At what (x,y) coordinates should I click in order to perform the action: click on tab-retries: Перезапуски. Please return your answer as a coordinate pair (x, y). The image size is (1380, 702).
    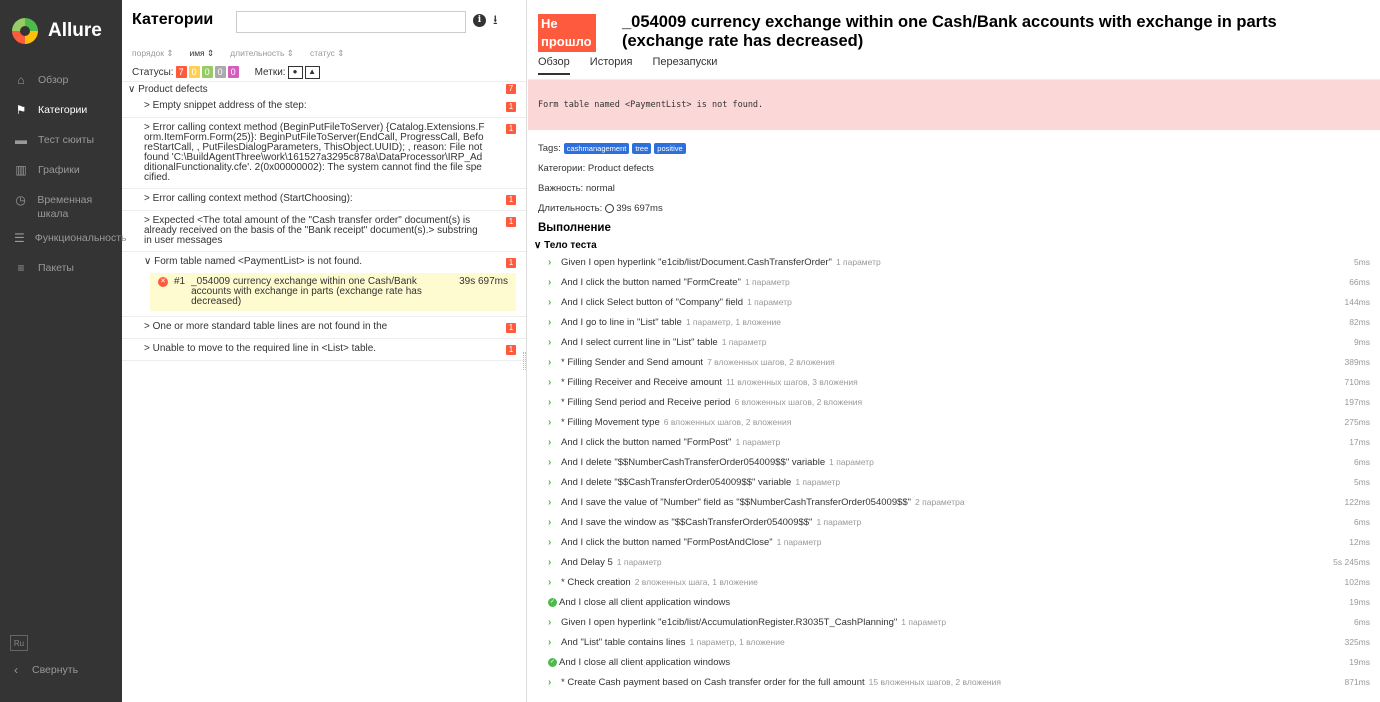
    Looking at the image, I should click on (684, 64).